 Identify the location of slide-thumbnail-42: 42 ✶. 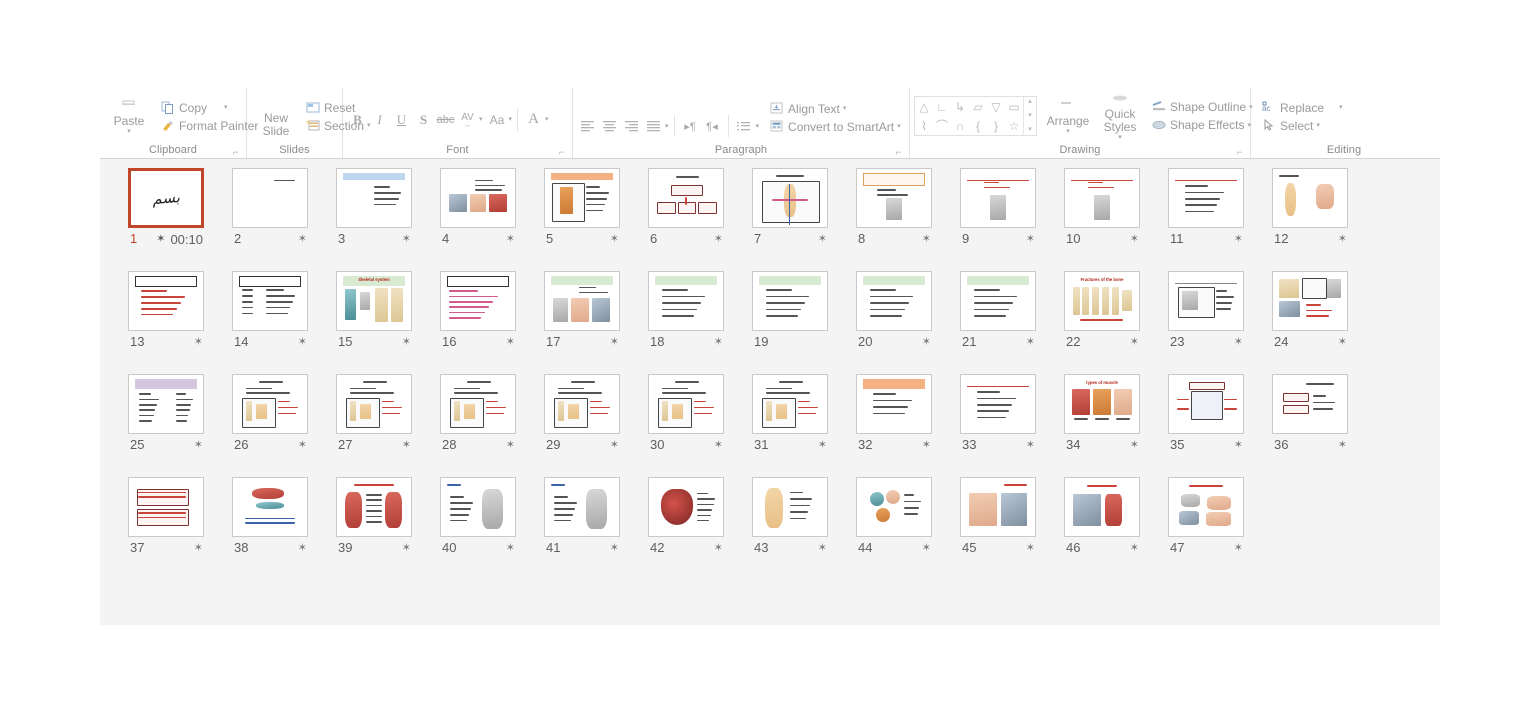
(697, 528).